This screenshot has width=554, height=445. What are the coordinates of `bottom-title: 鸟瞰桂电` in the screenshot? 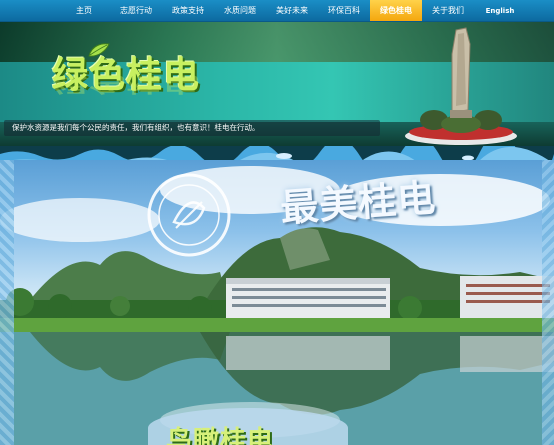 It's located at (220, 435).